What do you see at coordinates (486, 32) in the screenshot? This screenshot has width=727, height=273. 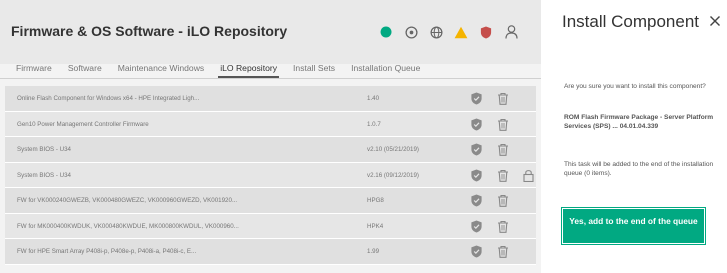 I see `security-shield-icon` at bounding box center [486, 32].